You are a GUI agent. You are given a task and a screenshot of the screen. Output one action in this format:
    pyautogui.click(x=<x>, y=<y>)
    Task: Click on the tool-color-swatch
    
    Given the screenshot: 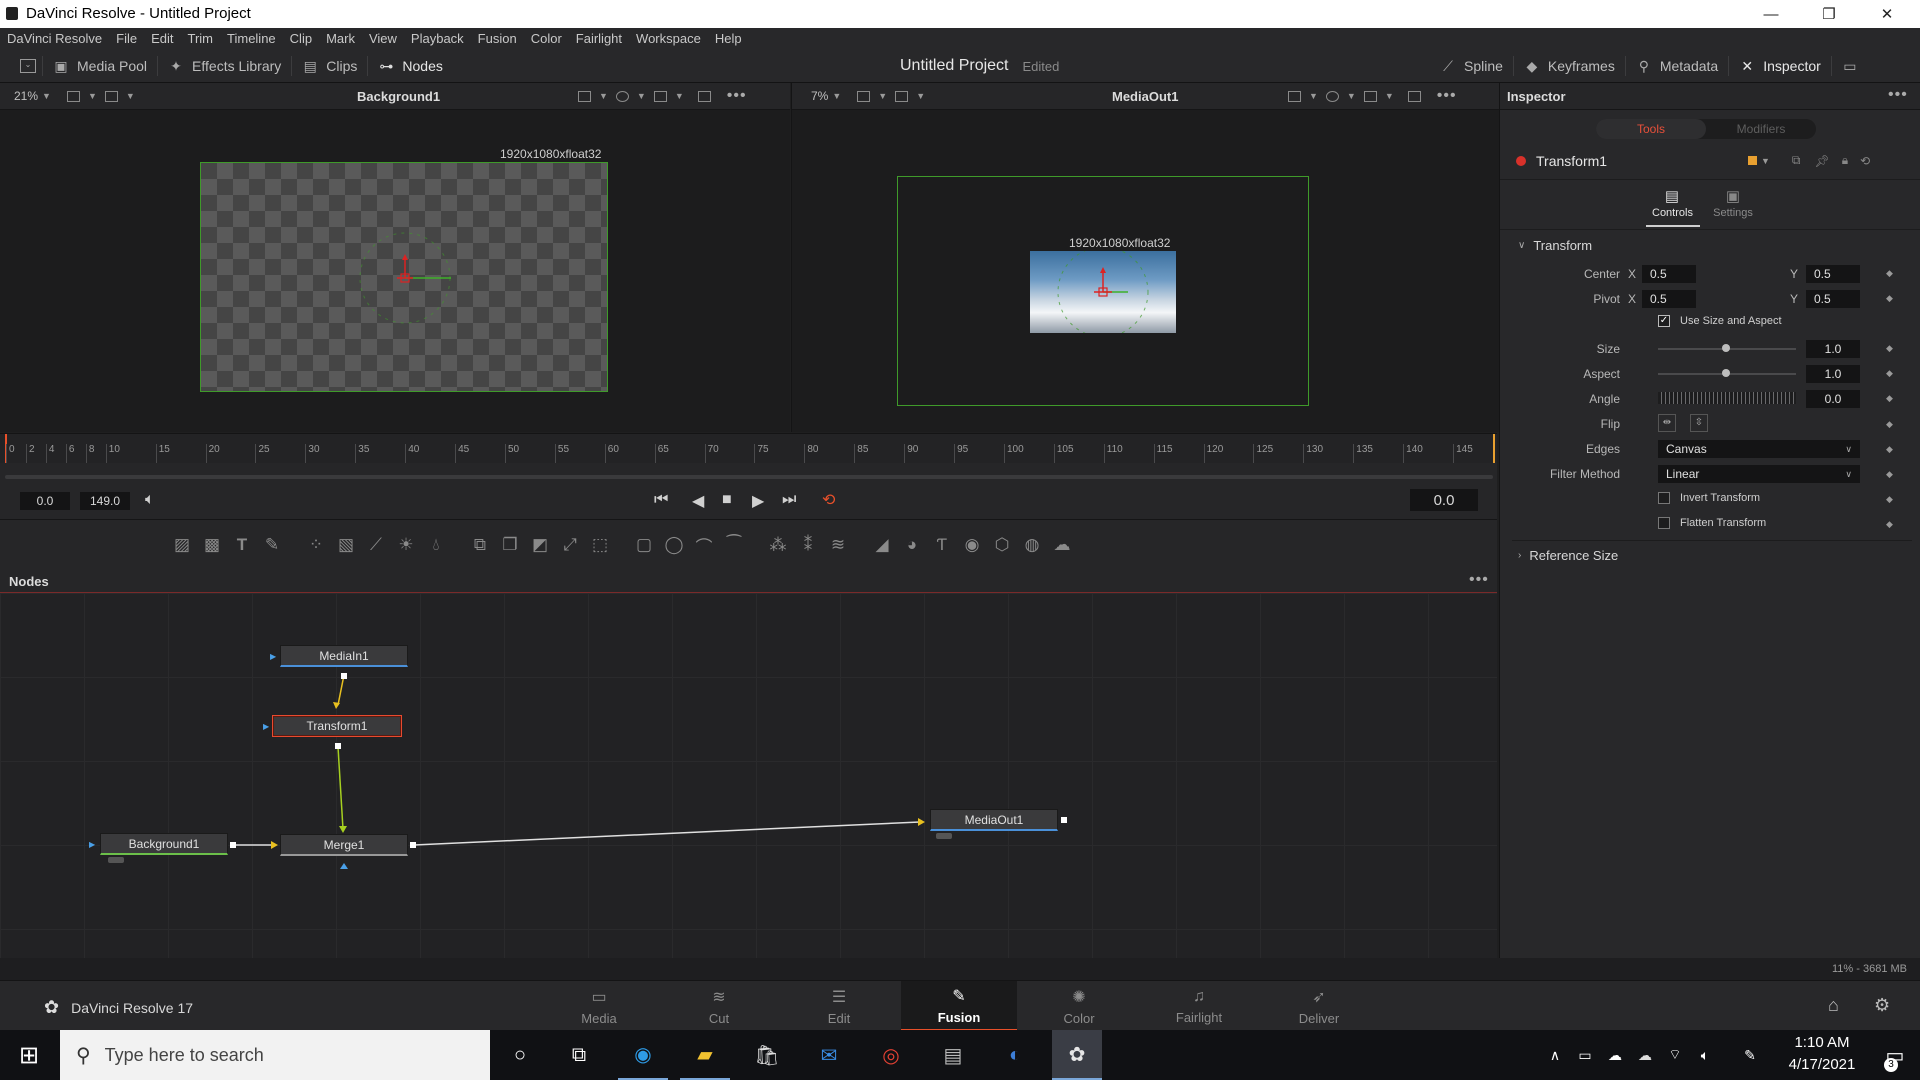 What is the action you would take?
    pyautogui.click(x=1752, y=160)
    